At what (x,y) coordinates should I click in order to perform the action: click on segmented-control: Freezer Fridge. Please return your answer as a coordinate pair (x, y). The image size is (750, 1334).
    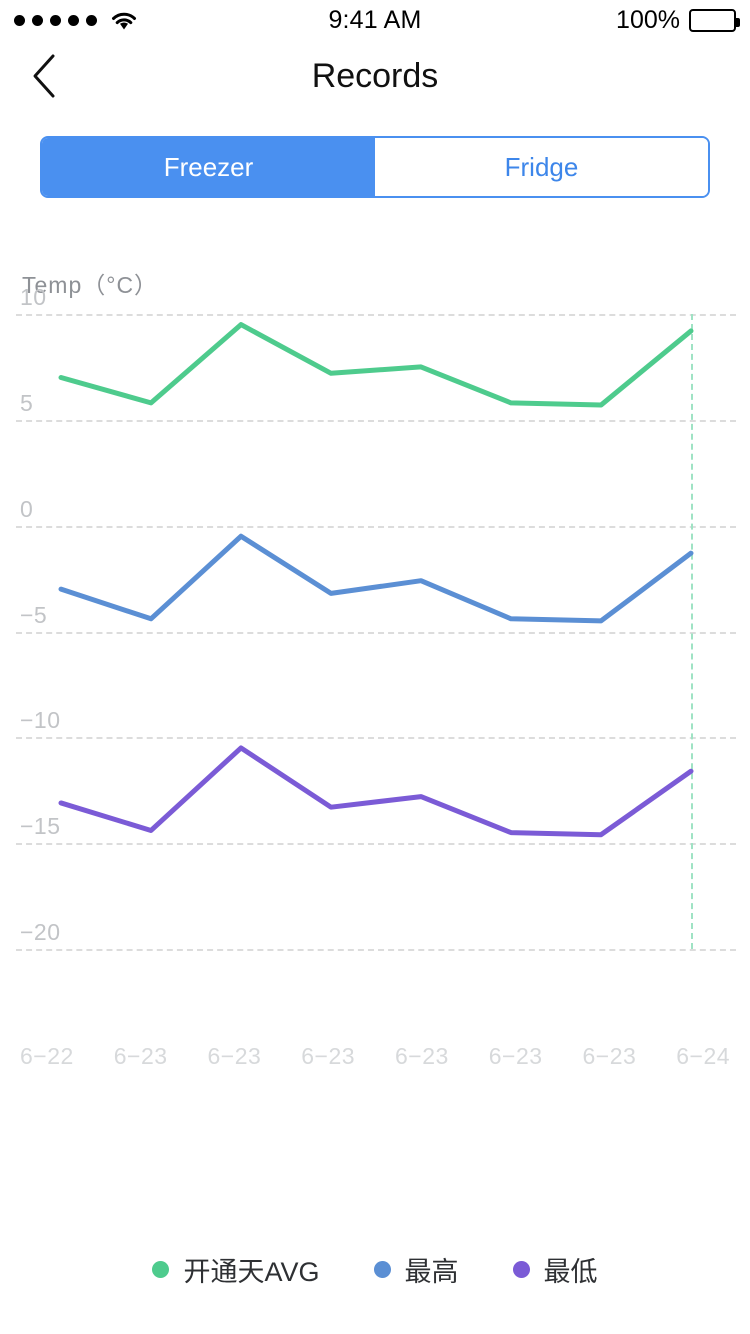
    Looking at the image, I should click on (375, 167).